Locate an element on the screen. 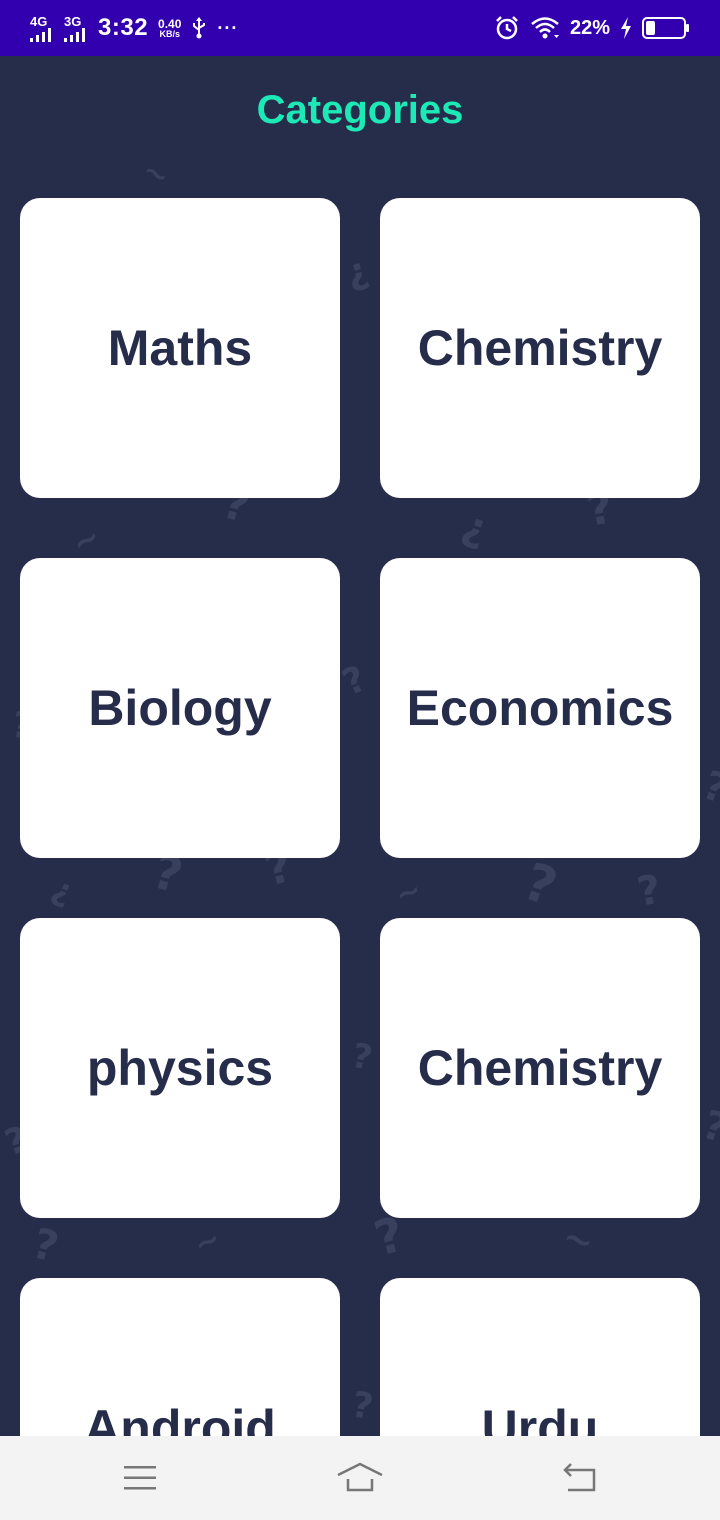  battery-icon is located at coordinates (665, 28).